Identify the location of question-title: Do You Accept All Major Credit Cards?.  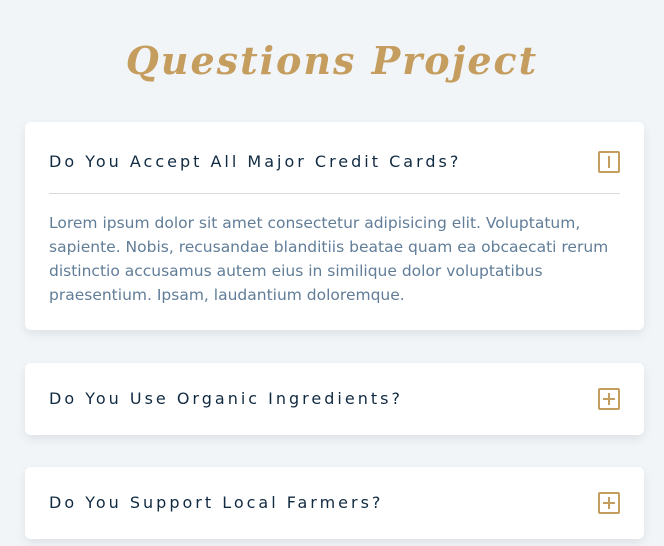
(255, 161).